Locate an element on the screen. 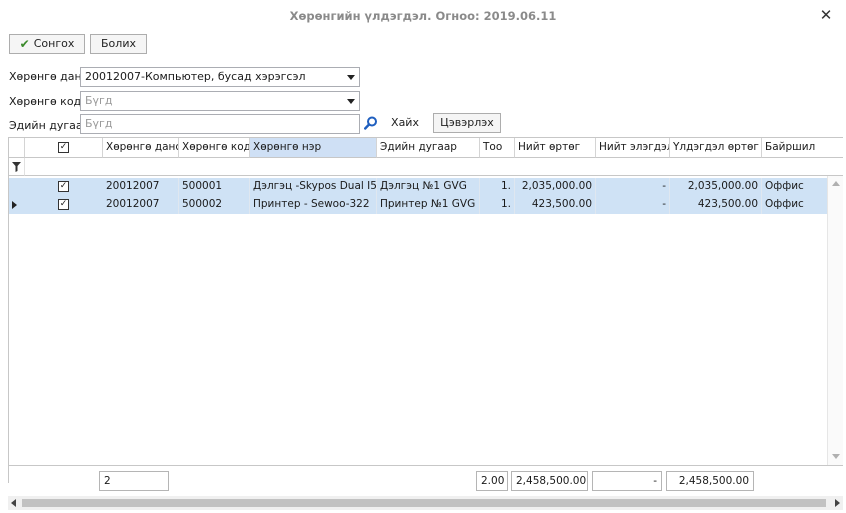 Image resolution: width=846 pixels, height=513 pixels. account-select: 20012007-Компьютер, бусад хэрэгсэл is located at coordinates (220, 77).